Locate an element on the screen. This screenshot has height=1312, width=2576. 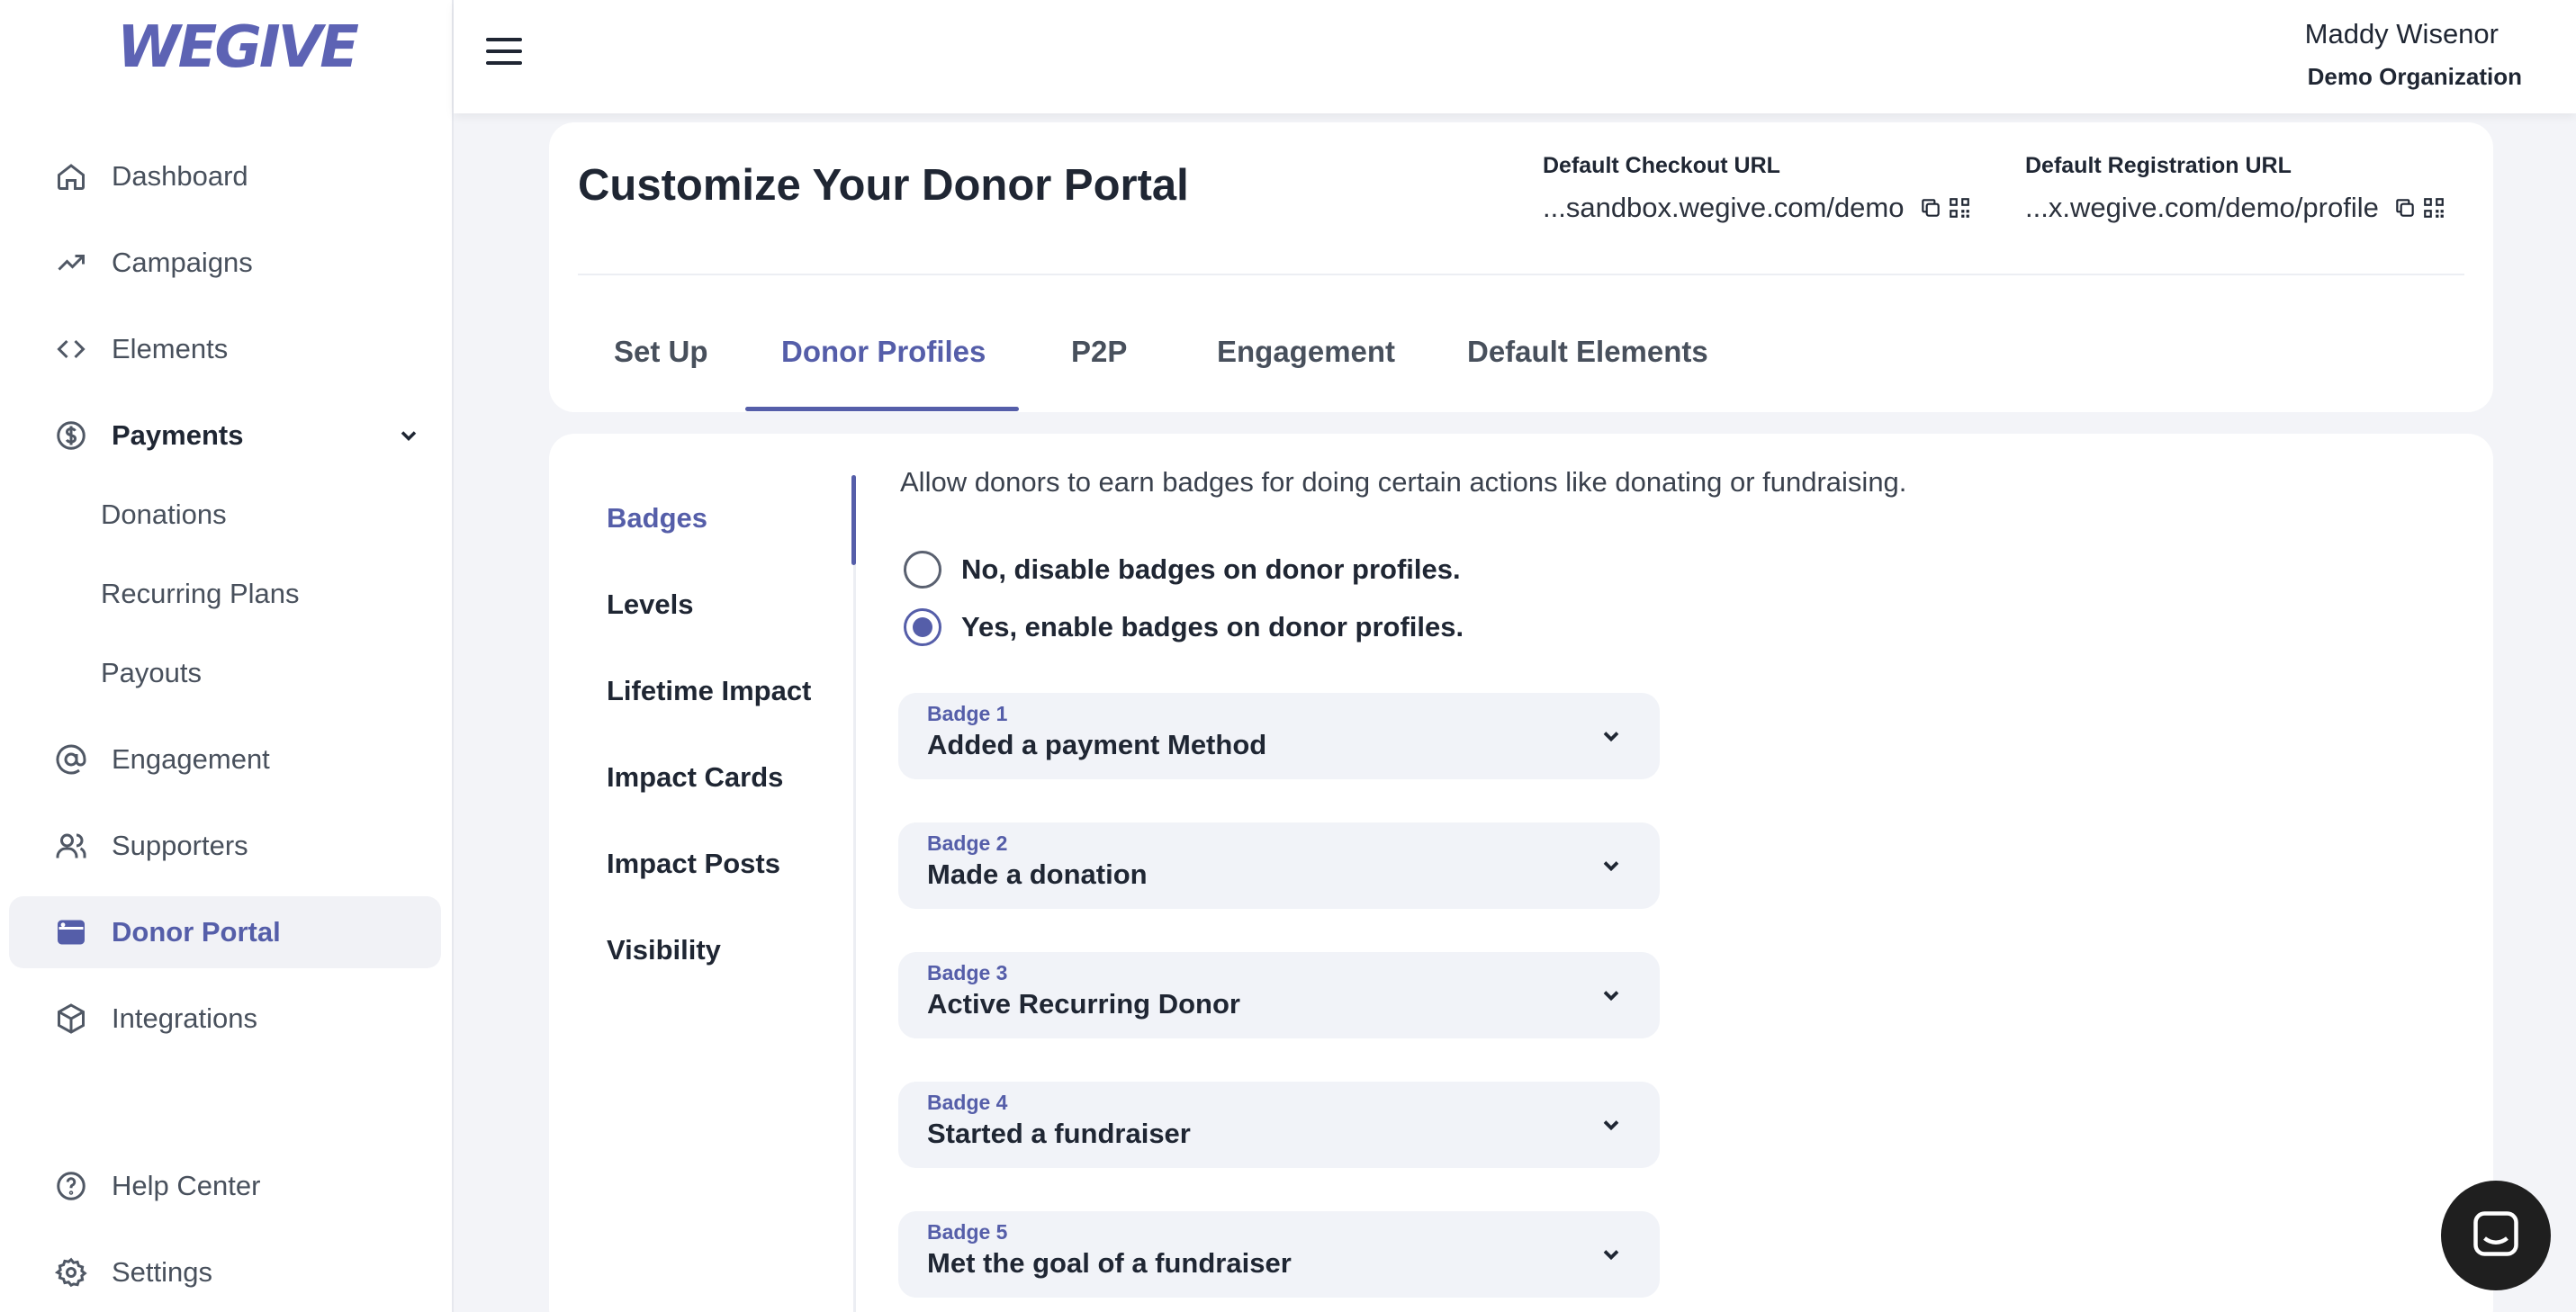
tab-set-up: Set Up is located at coordinates (661, 352).